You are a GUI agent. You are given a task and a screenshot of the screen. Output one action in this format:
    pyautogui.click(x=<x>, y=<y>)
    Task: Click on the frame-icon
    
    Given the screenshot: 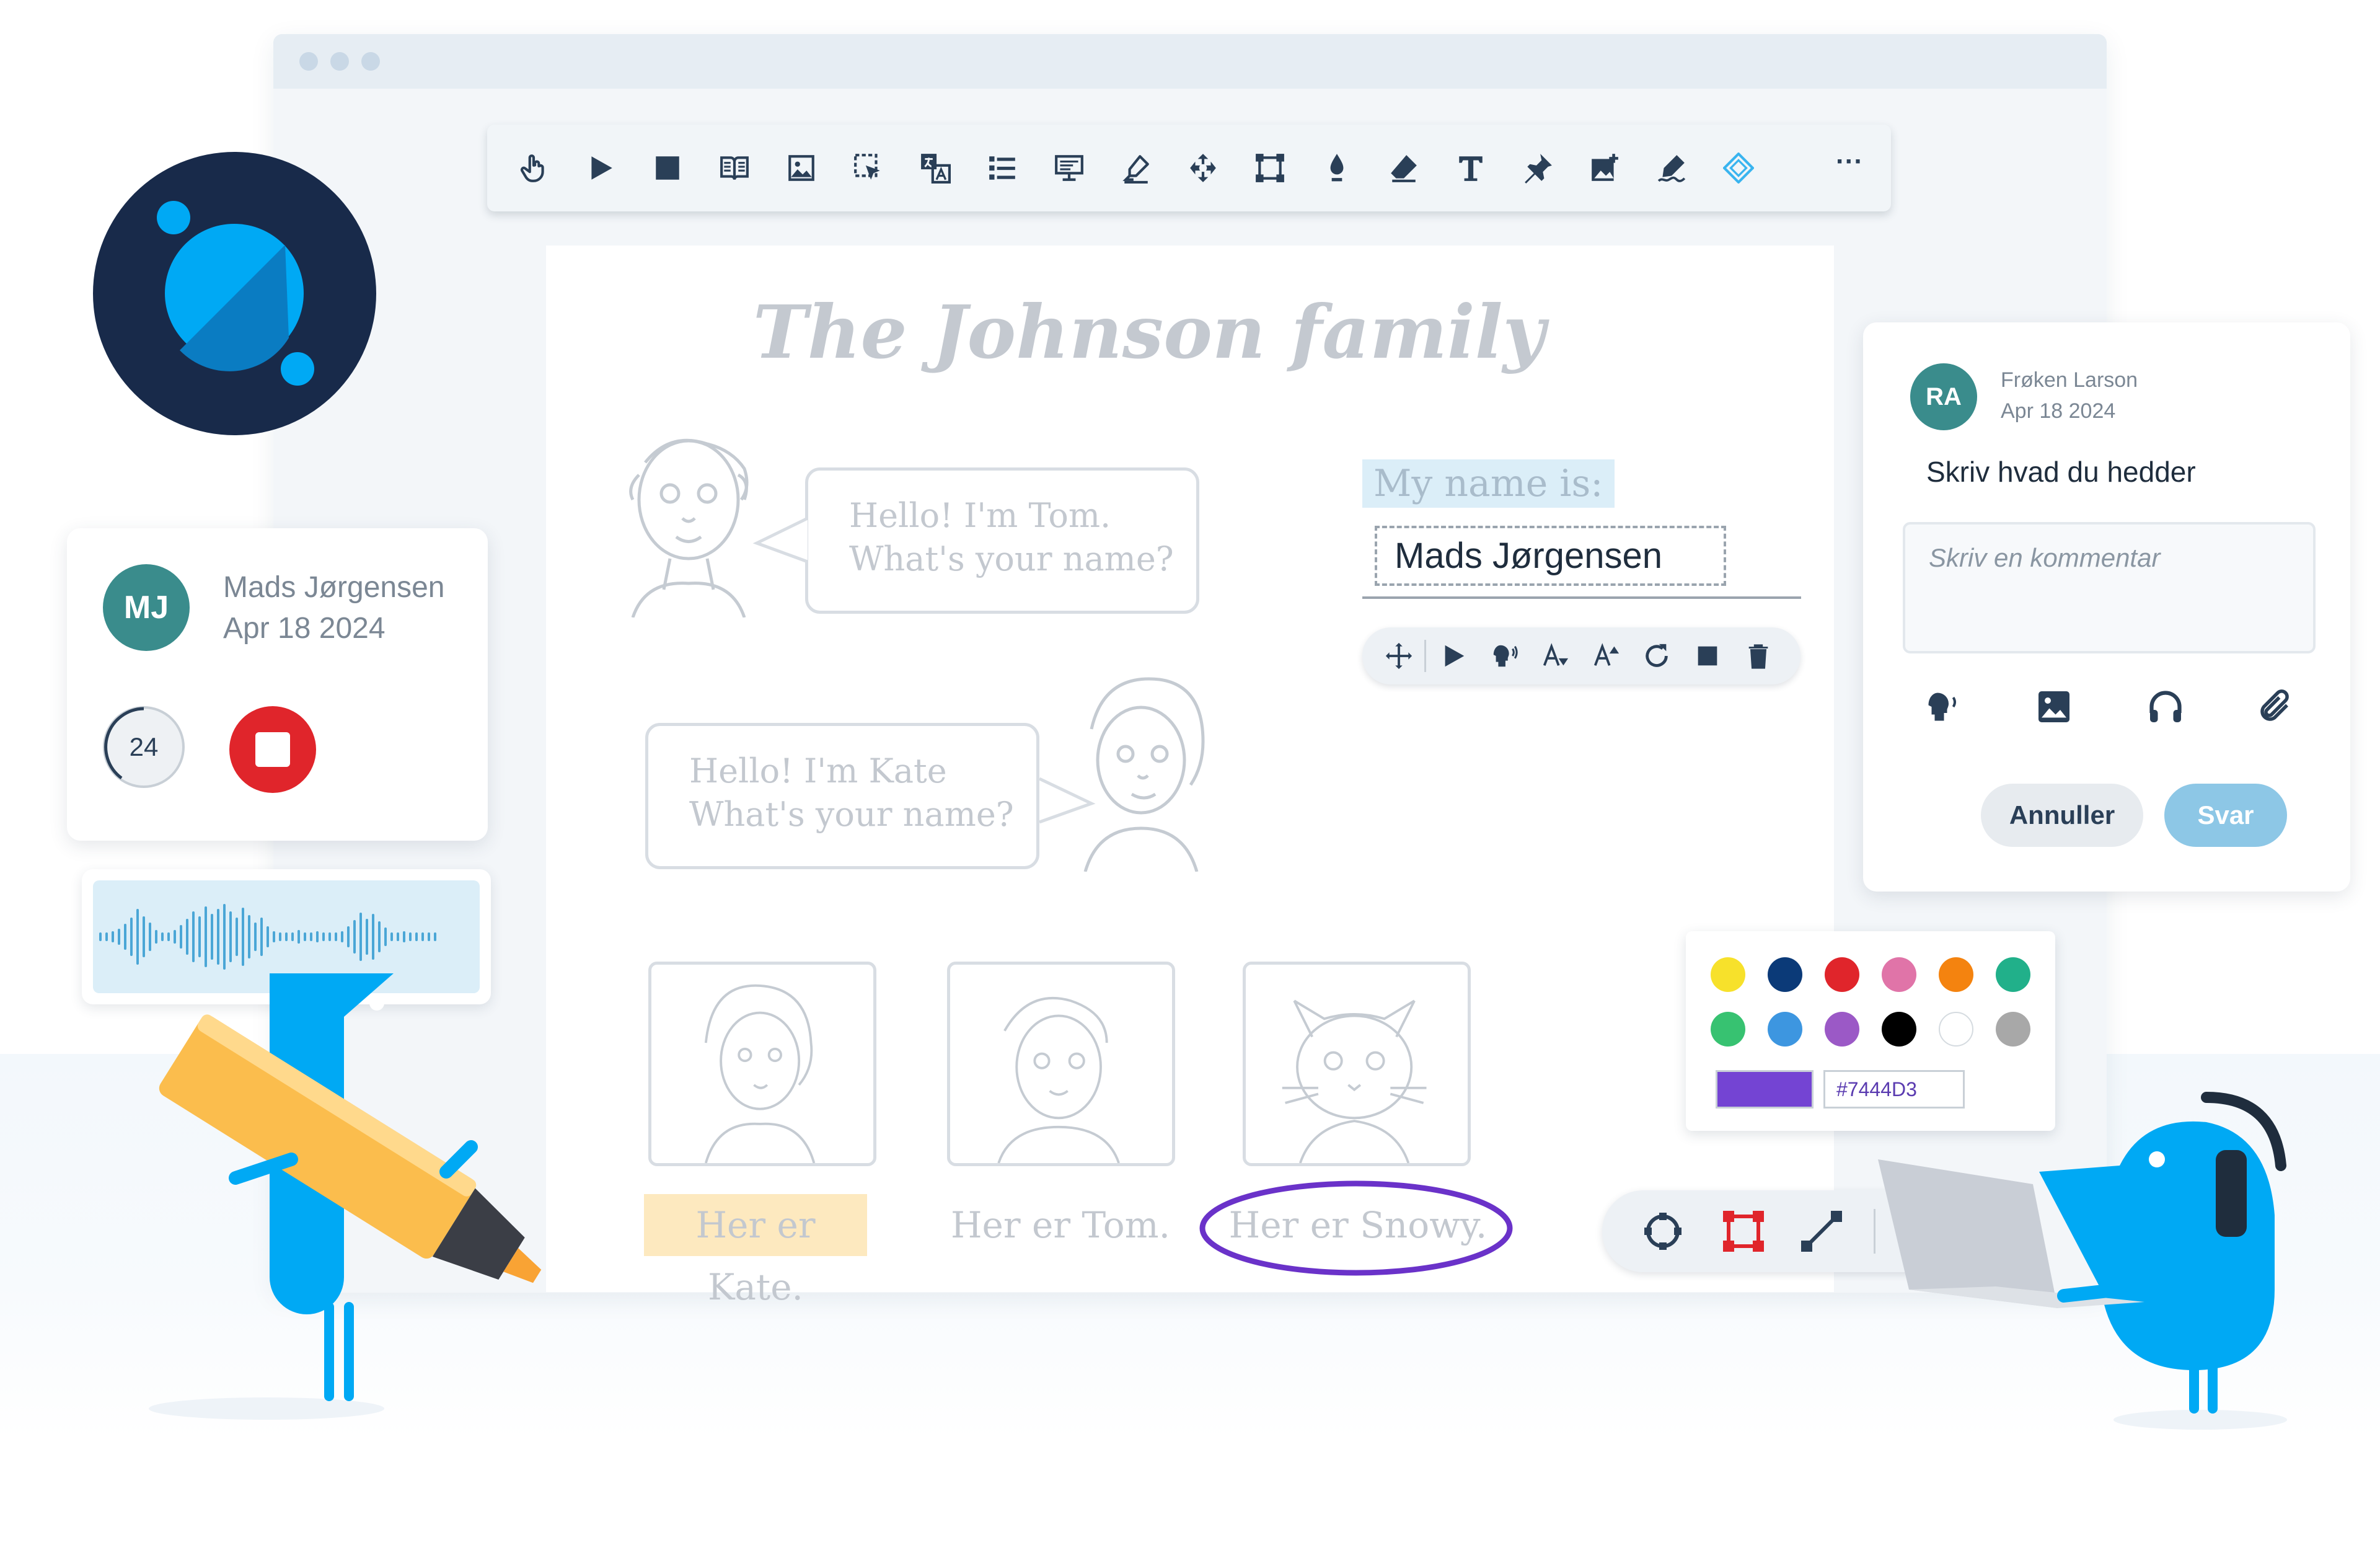 What is the action you would take?
    pyautogui.click(x=1269, y=168)
    